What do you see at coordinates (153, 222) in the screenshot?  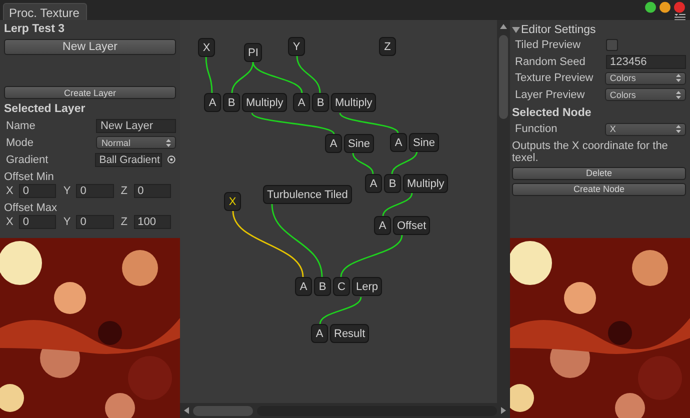 I see `number-field: 100` at bounding box center [153, 222].